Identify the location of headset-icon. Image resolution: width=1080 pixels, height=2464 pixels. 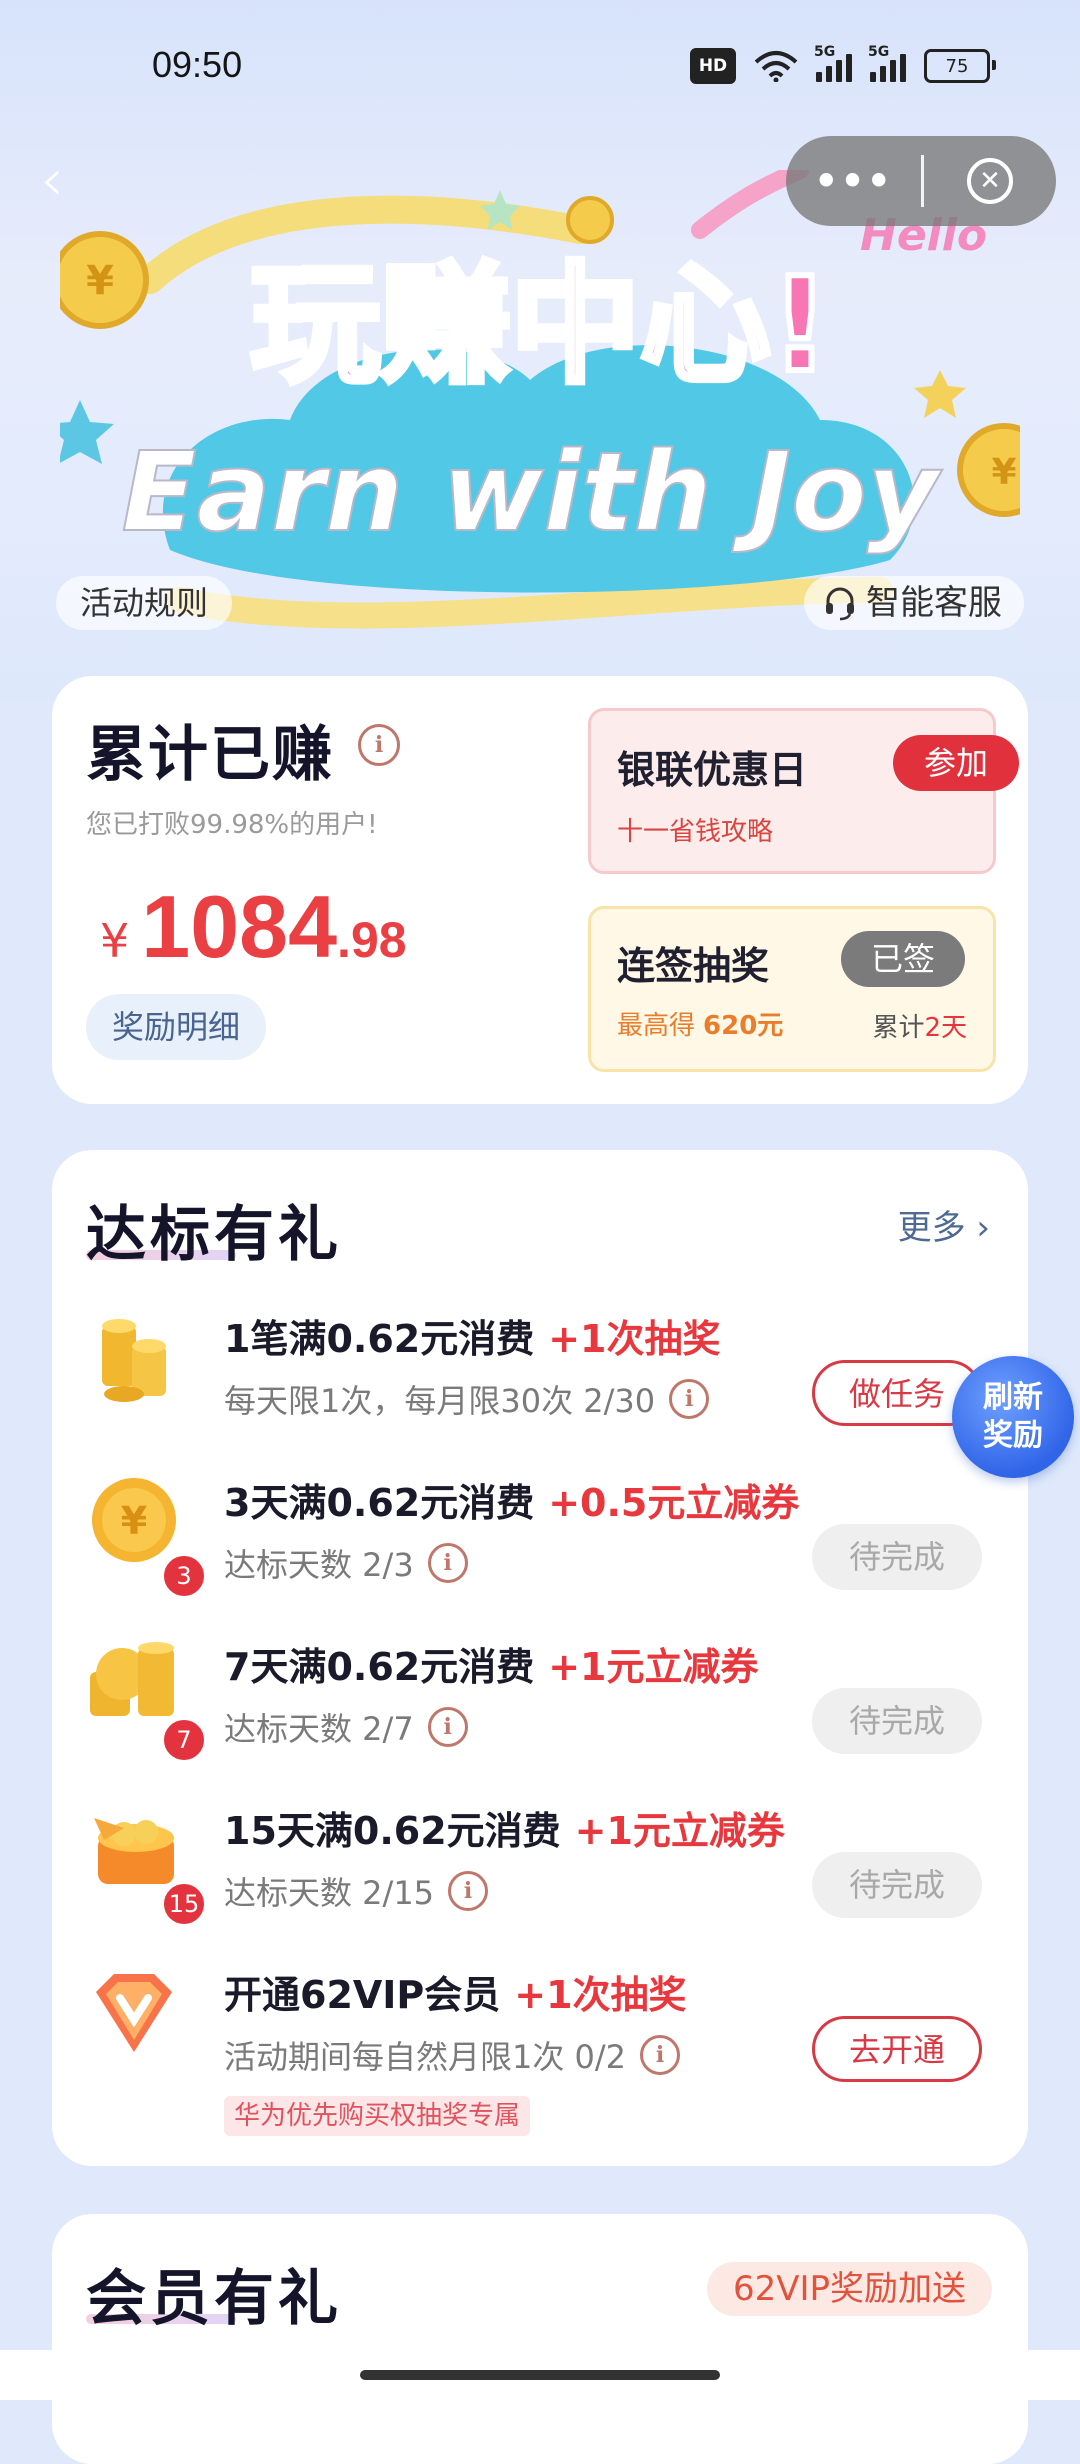
(840, 604).